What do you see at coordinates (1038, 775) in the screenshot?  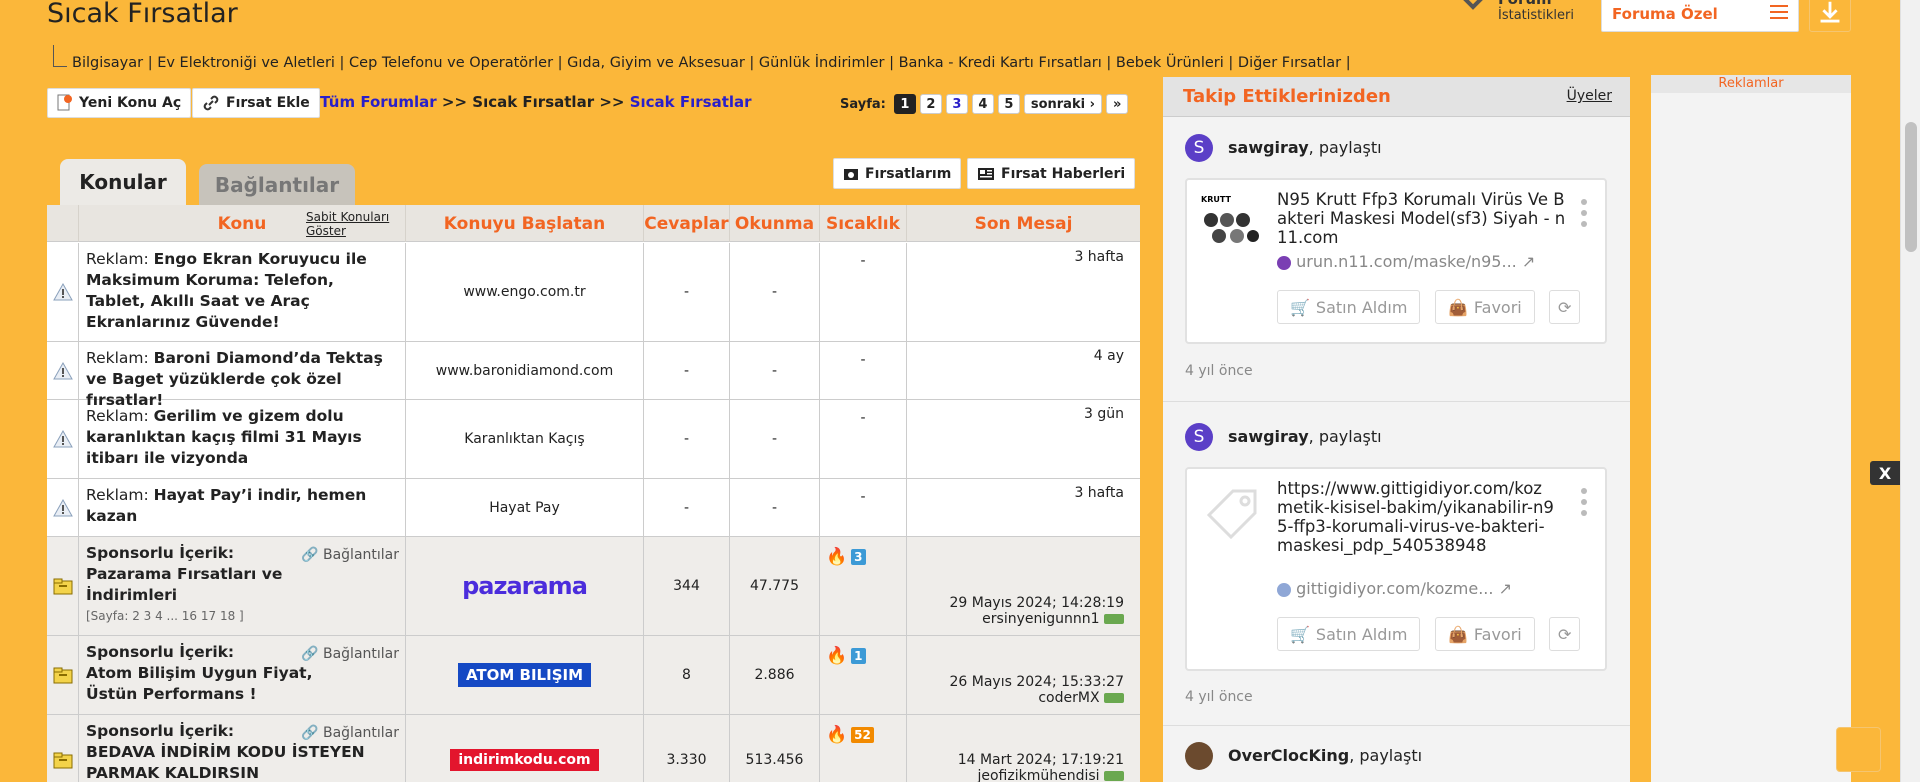 I see `last-user: jeofizikmühendisi` at bounding box center [1038, 775].